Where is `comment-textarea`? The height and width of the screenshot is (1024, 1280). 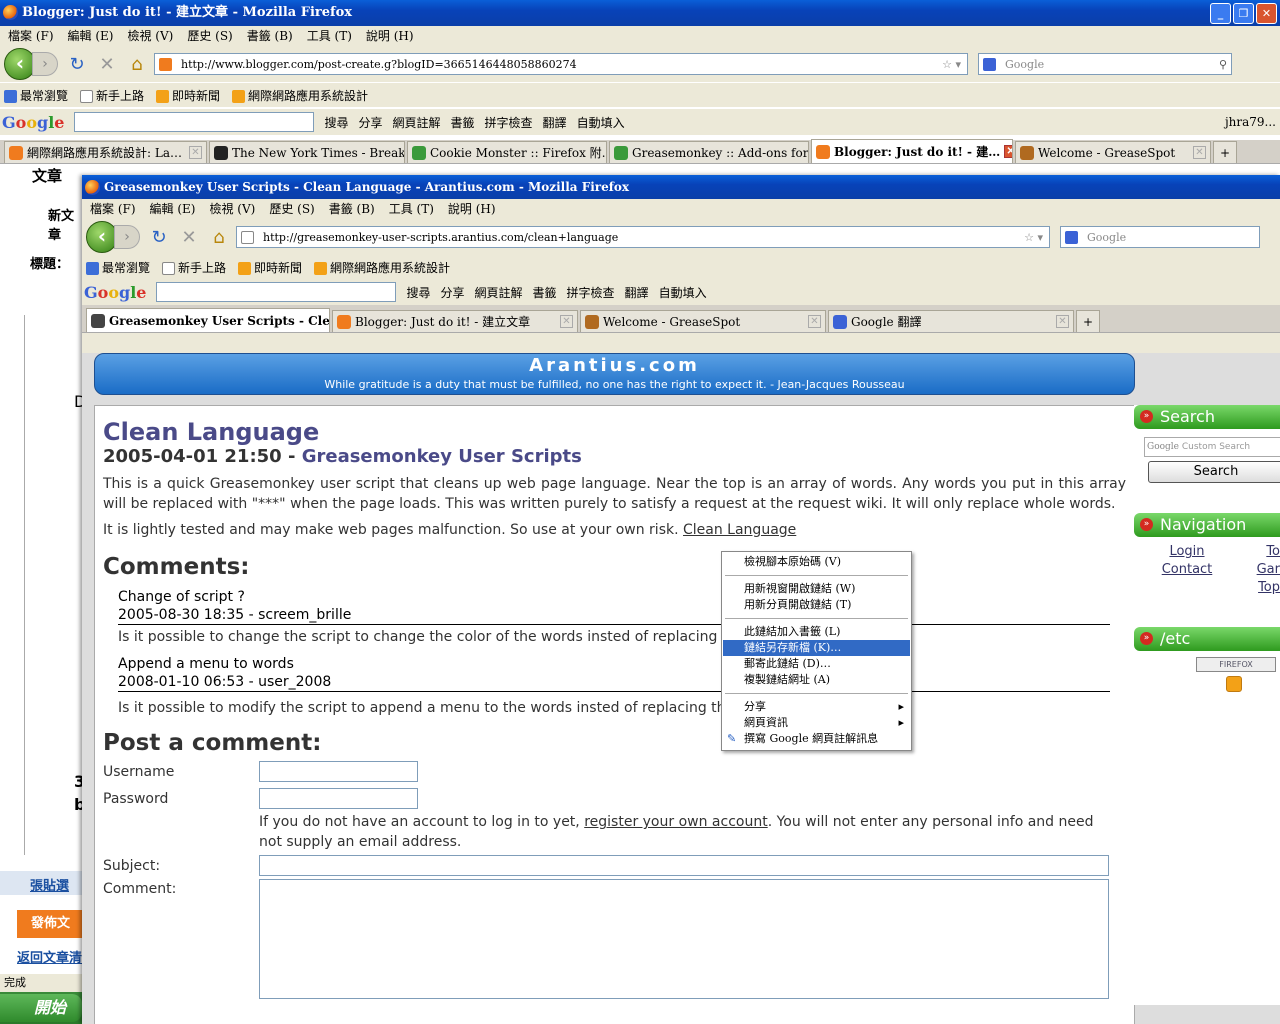 comment-textarea is located at coordinates (684, 939).